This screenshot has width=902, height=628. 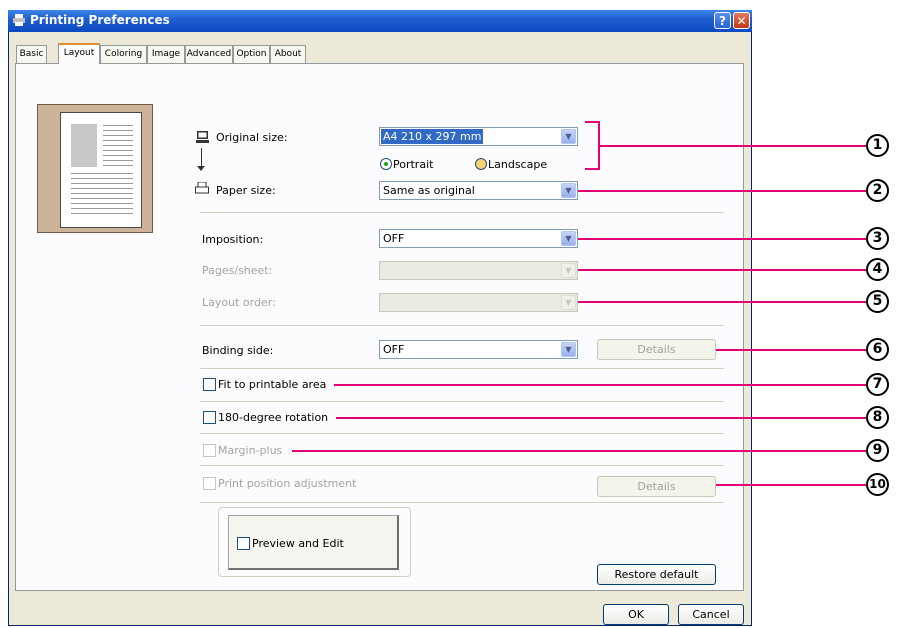 I want to click on monitor-icon, so click(x=202, y=137).